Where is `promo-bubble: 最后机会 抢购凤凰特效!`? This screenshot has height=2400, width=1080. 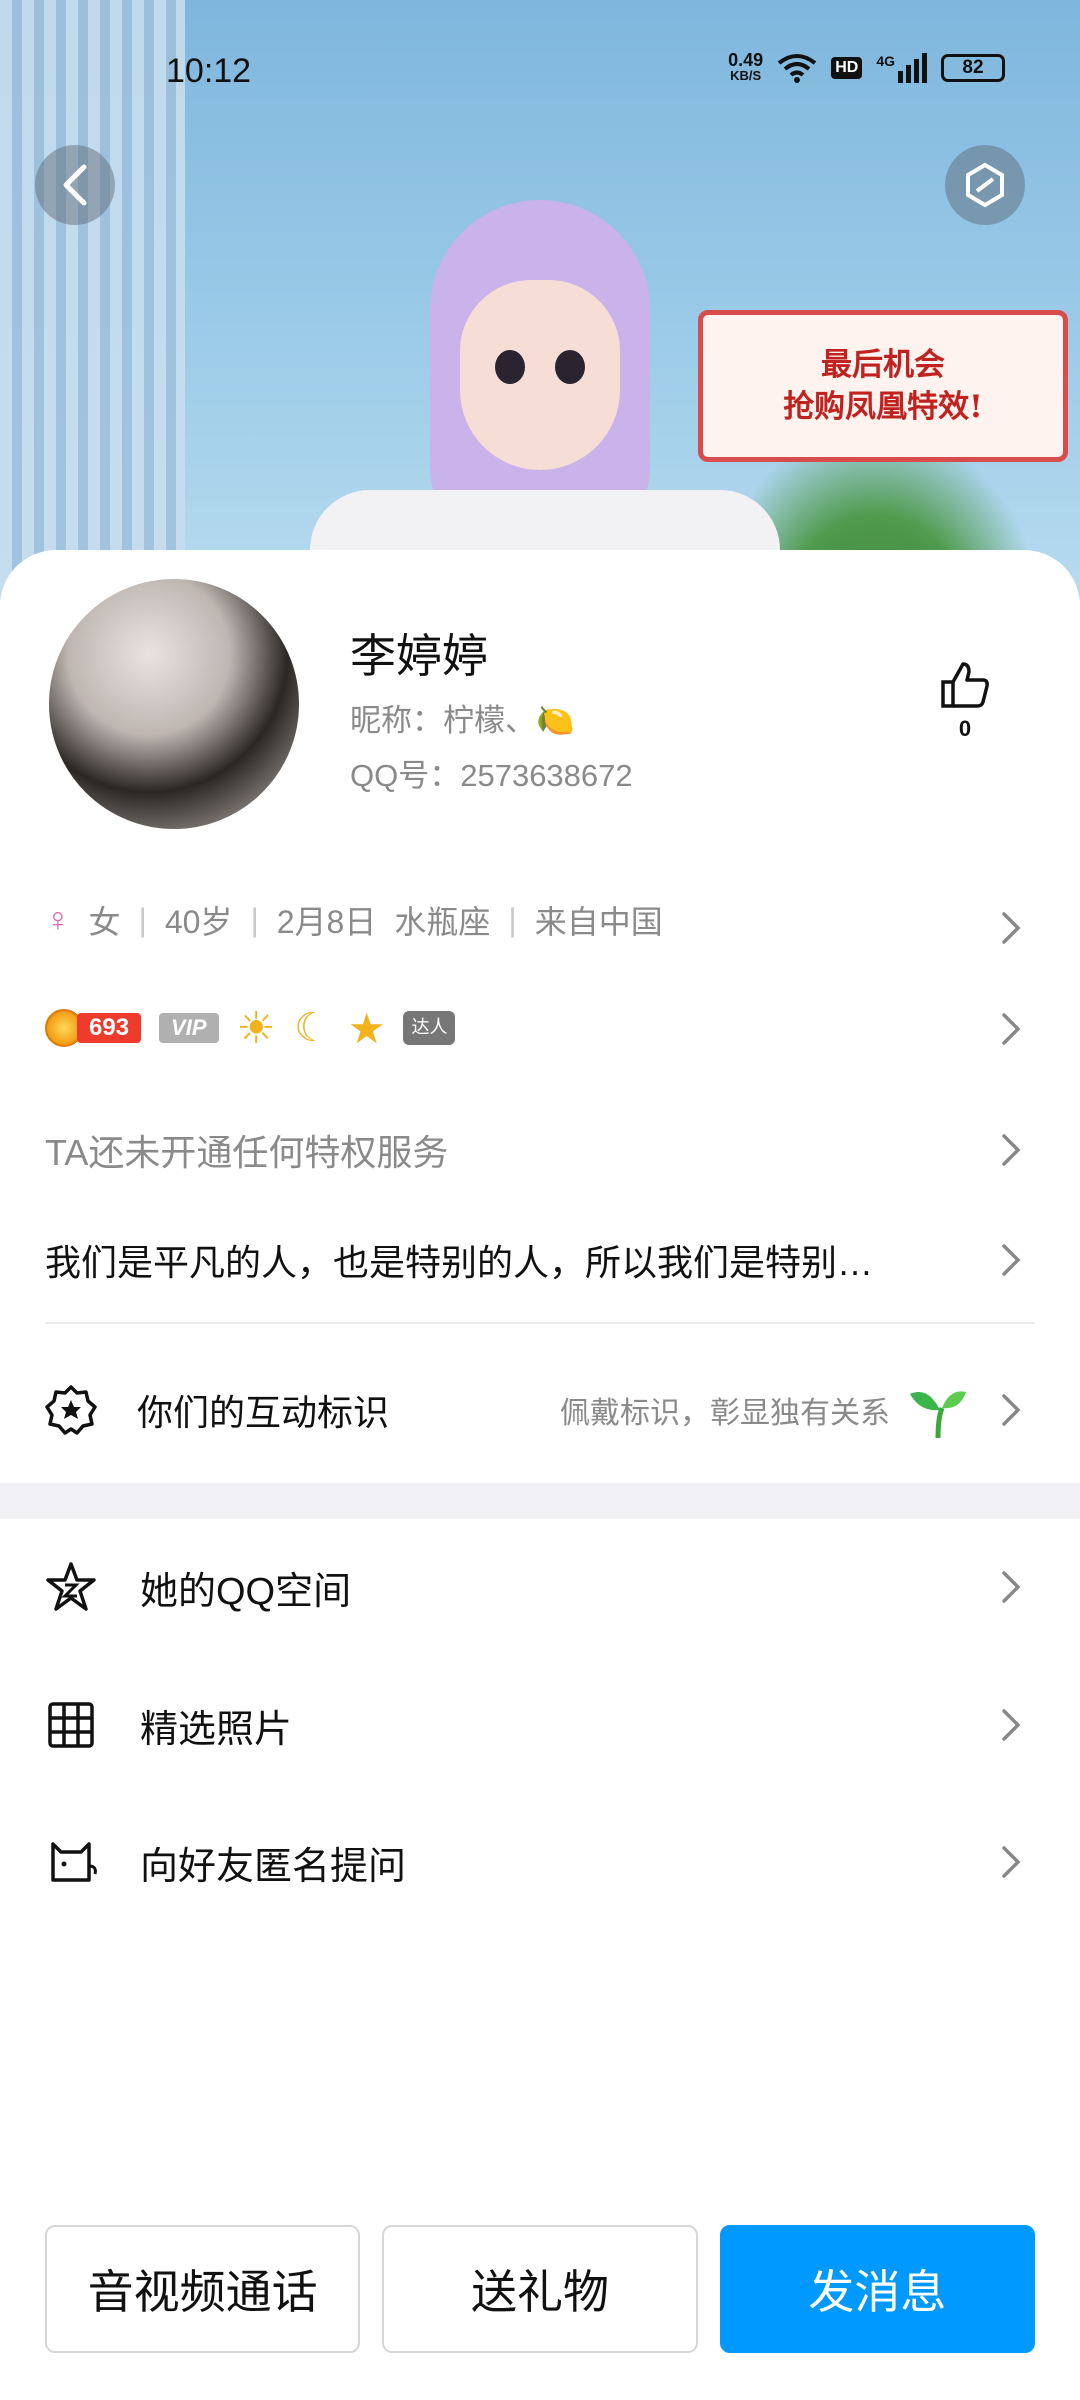 promo-bubble: 最后机会 抢购凤凰特效! is located at coordinates (883, 386).